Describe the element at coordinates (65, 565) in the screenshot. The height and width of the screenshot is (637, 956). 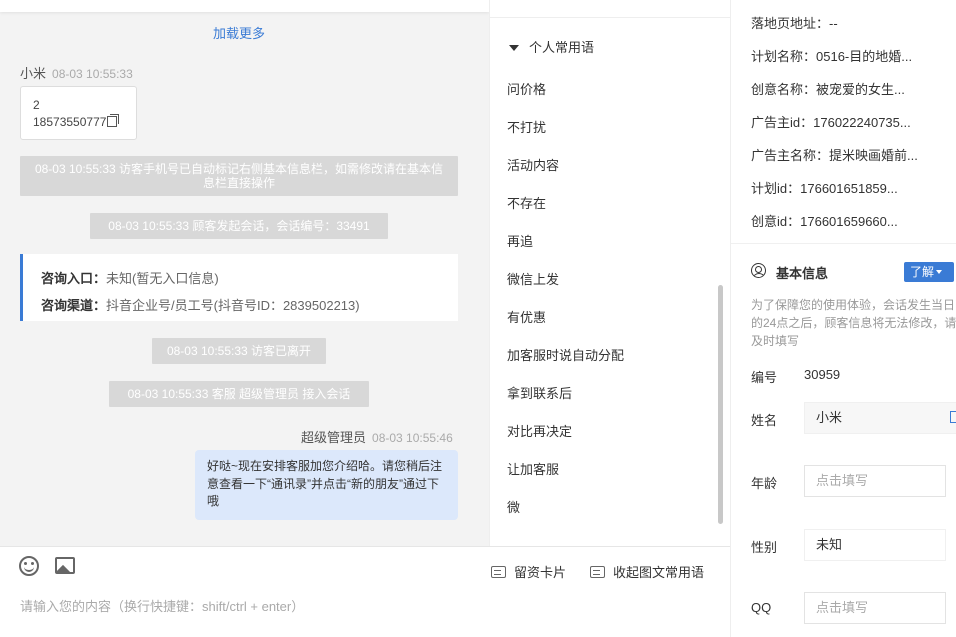
I see `image-icon` at that location.